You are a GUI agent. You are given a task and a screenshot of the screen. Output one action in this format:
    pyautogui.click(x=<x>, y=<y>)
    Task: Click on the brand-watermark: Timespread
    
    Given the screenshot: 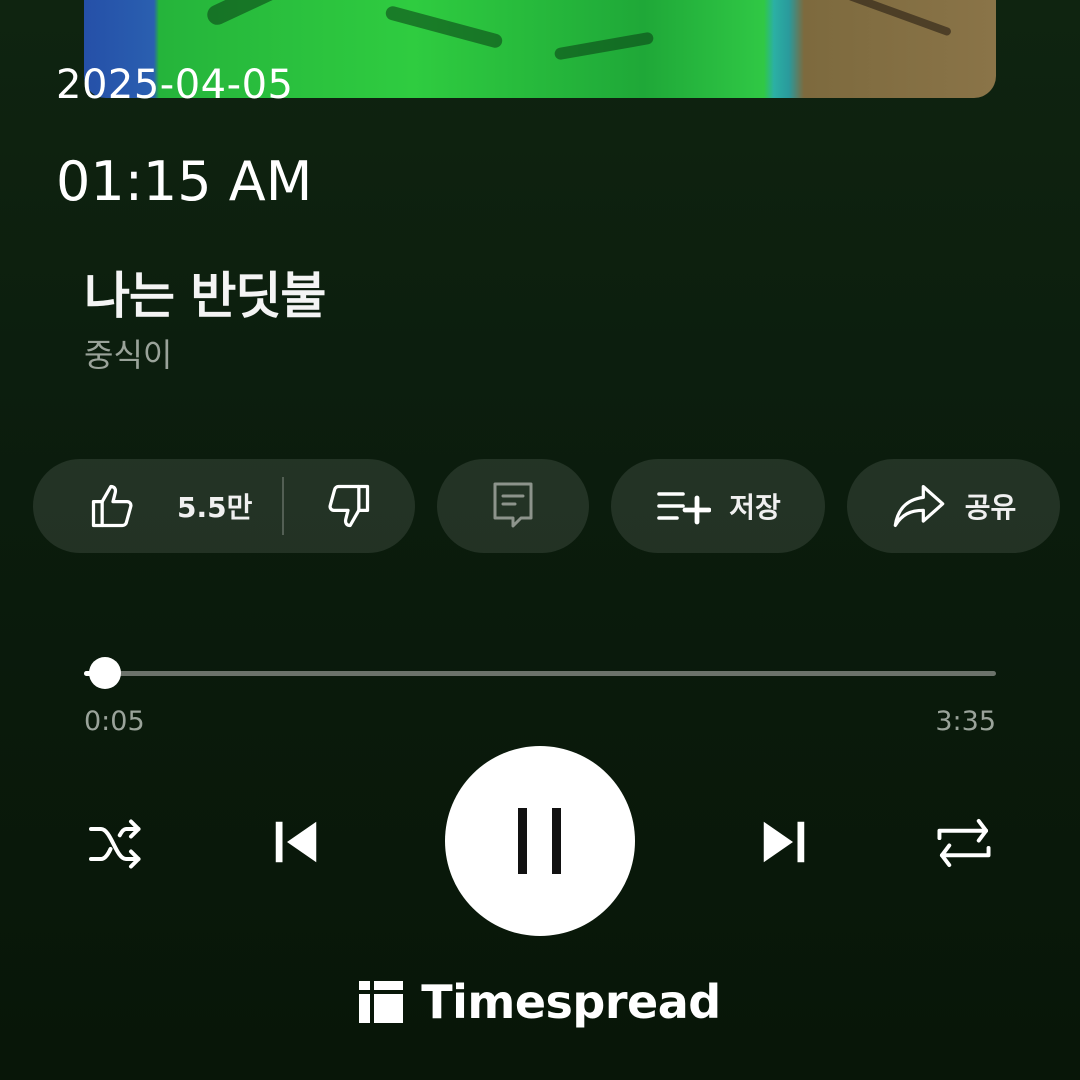 What is the action you would take?
    pyautogui.click(x=540, y=1002)
    